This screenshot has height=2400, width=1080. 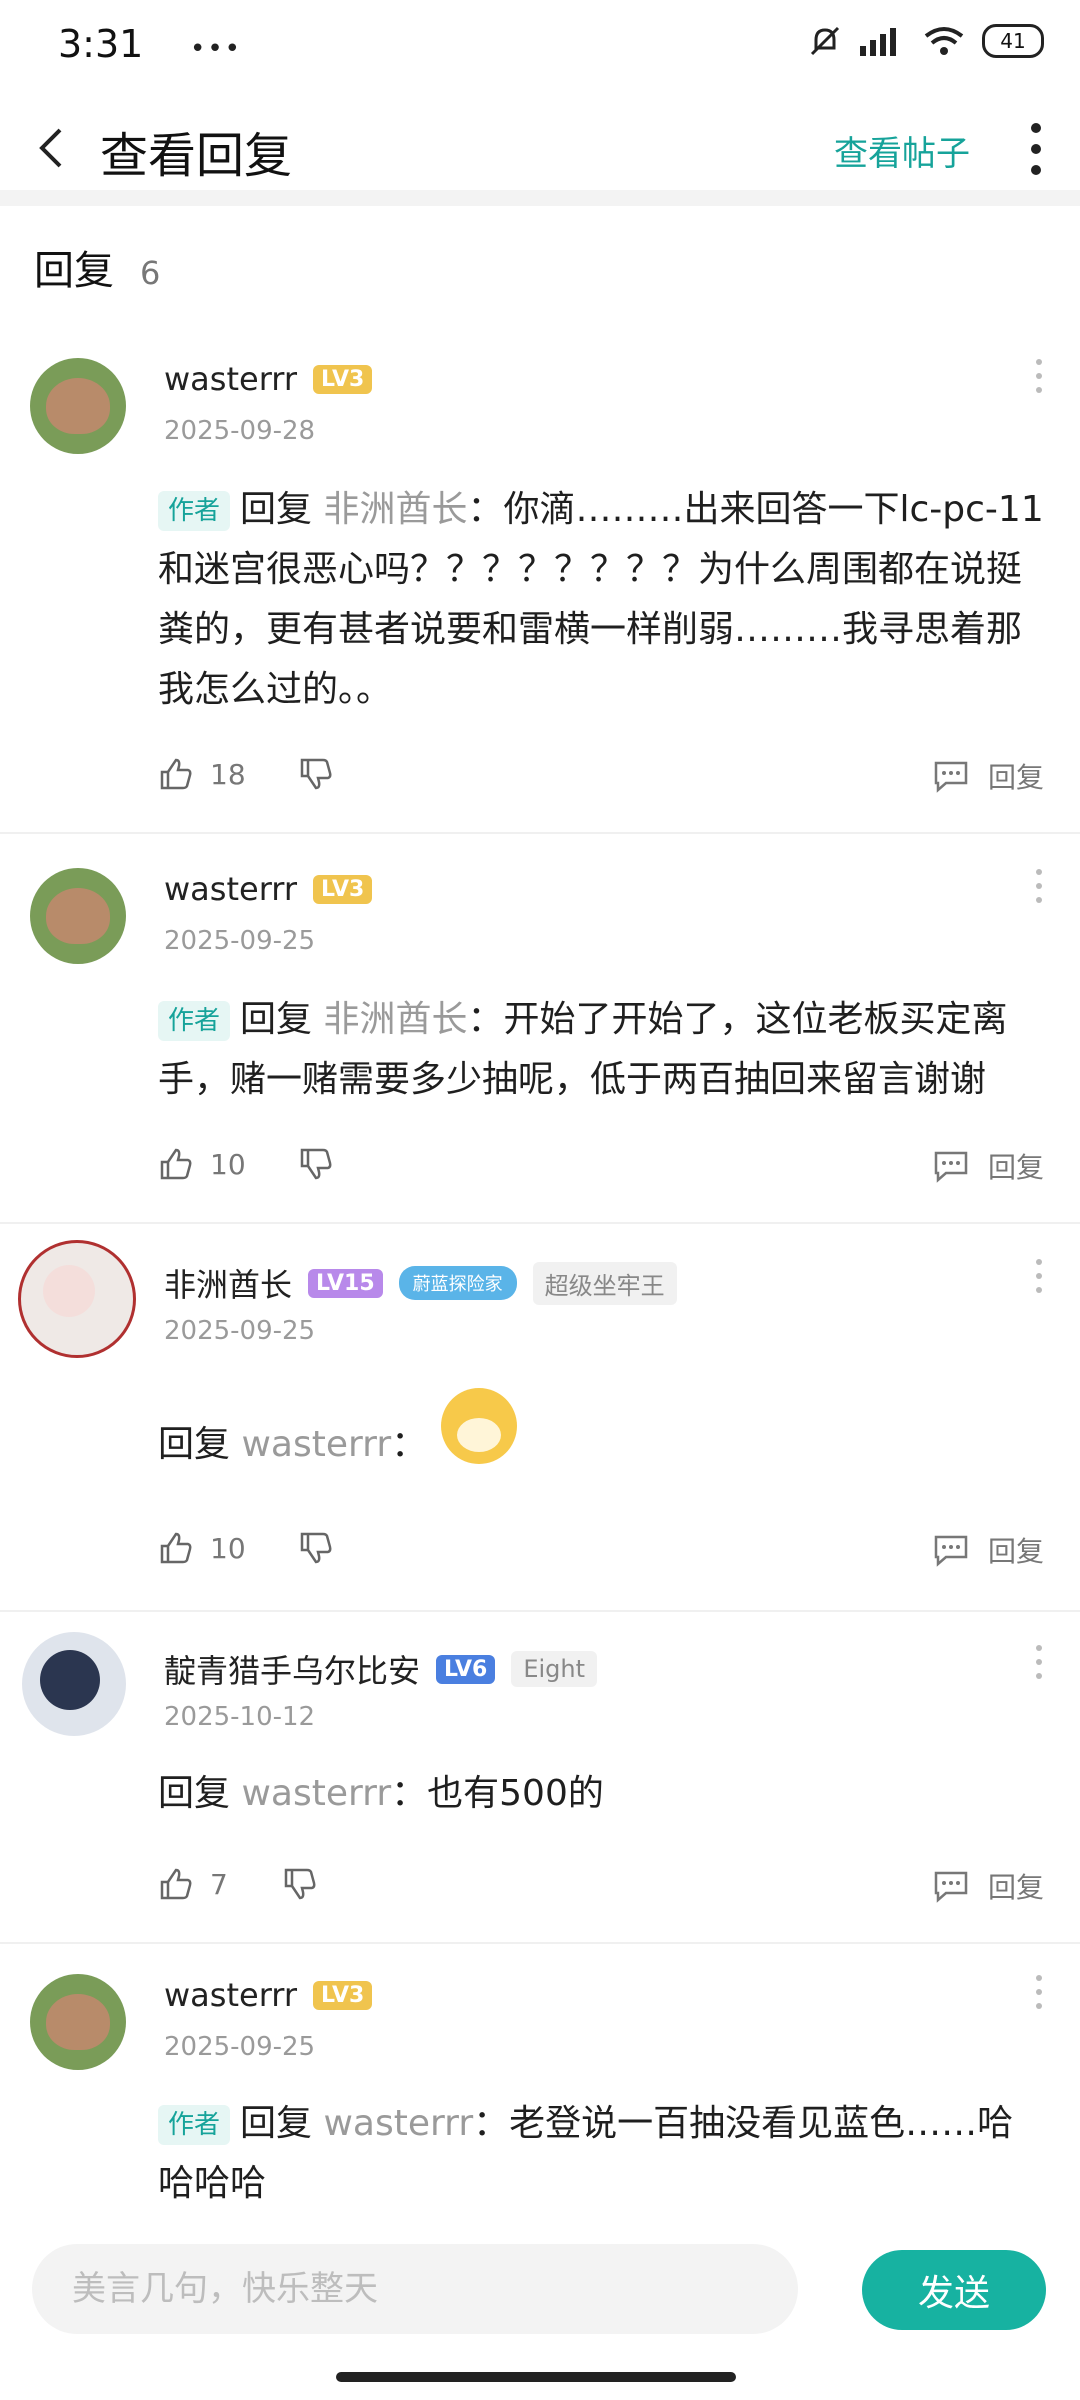 I want to click on status-time: 3:31, so click(x=101, y=44).